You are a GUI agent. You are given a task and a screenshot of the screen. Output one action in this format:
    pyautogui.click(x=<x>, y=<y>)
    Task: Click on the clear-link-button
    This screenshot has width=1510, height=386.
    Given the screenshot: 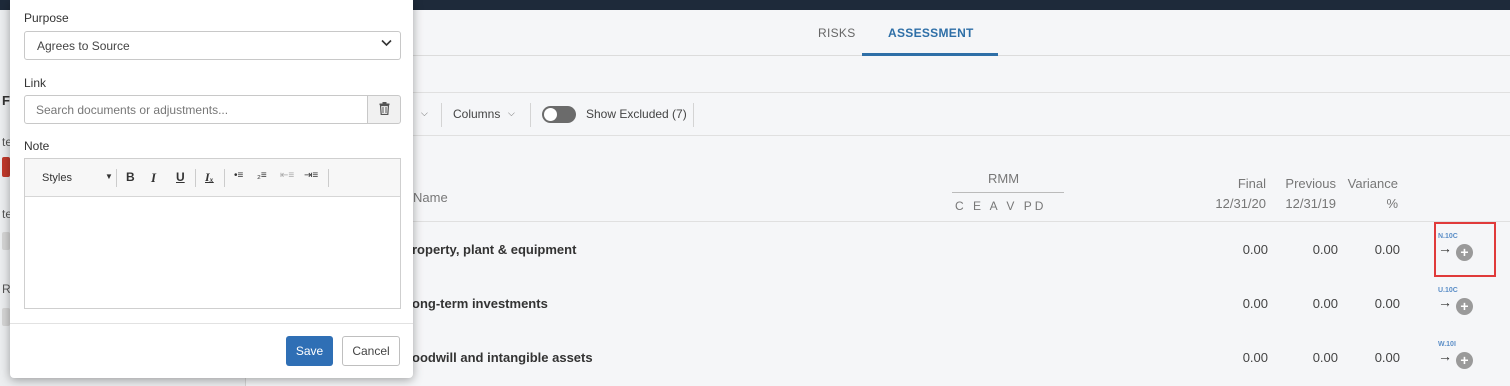 What is the action you would take?
    pyautogui.click(x=384, y=109)
    